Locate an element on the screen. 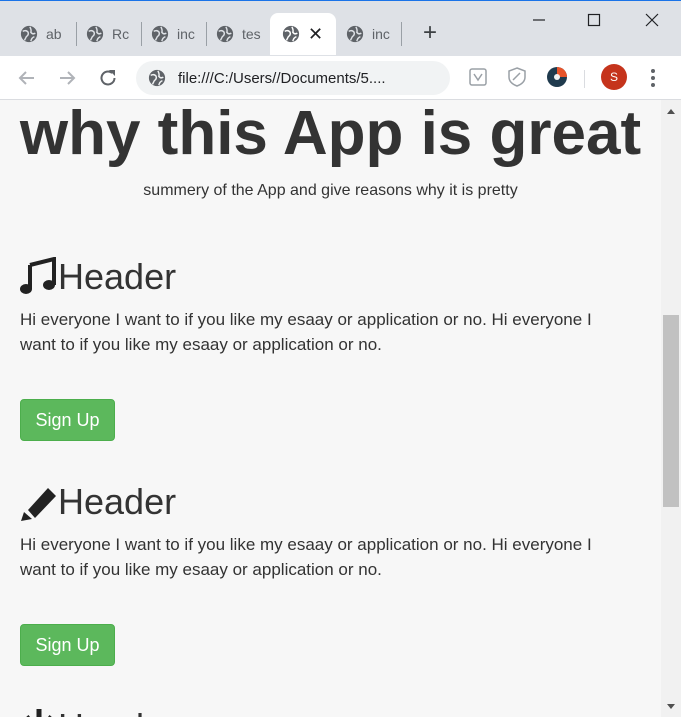  music-extension-icon is located at coordinates (557, 77).